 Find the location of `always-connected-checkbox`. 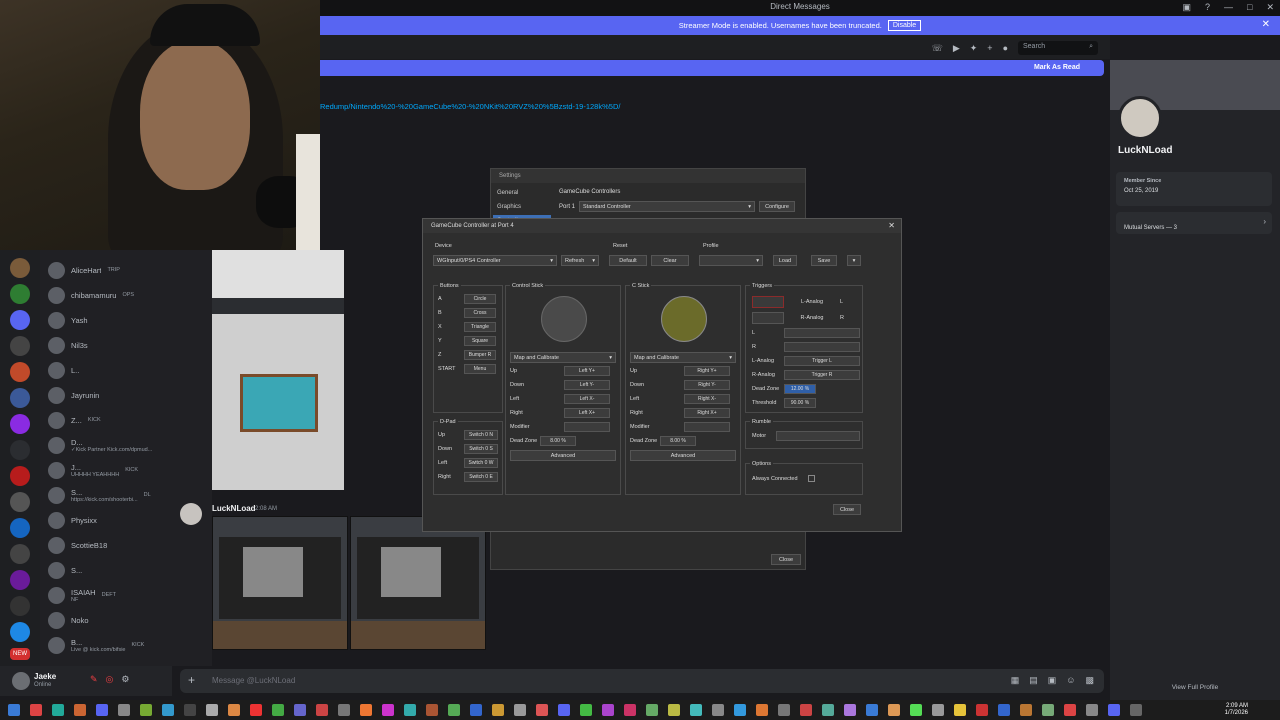

always-connected-checkbox is located at coordinates (811, 478).